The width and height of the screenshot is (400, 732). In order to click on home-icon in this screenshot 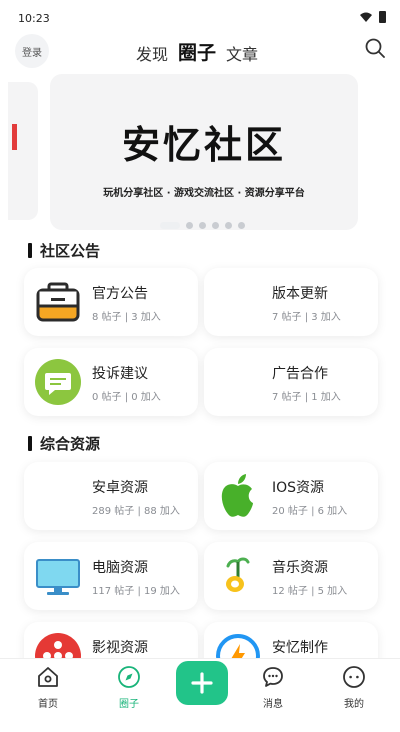, I will do `click(48, 677)`.